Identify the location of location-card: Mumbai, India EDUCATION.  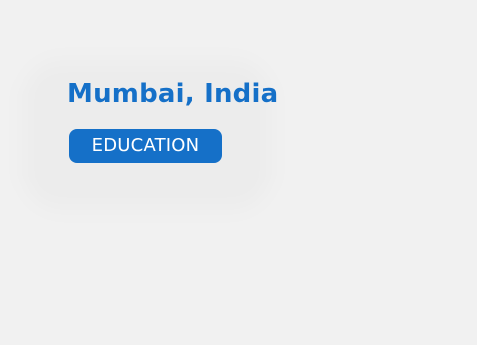
(173, 118).